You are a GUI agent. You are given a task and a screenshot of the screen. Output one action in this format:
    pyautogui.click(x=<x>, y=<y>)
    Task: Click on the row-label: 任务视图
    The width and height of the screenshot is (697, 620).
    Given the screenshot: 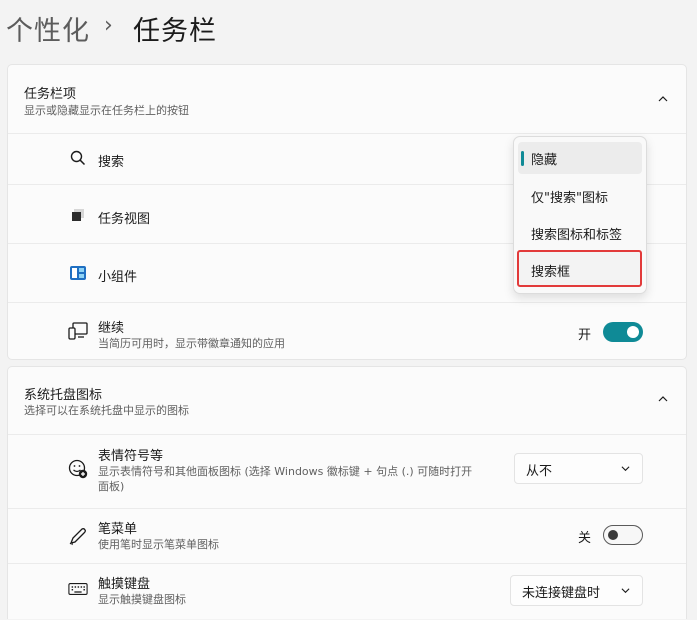 What is the action you would take?
    pyautogui.click(x=124, y=219)
    